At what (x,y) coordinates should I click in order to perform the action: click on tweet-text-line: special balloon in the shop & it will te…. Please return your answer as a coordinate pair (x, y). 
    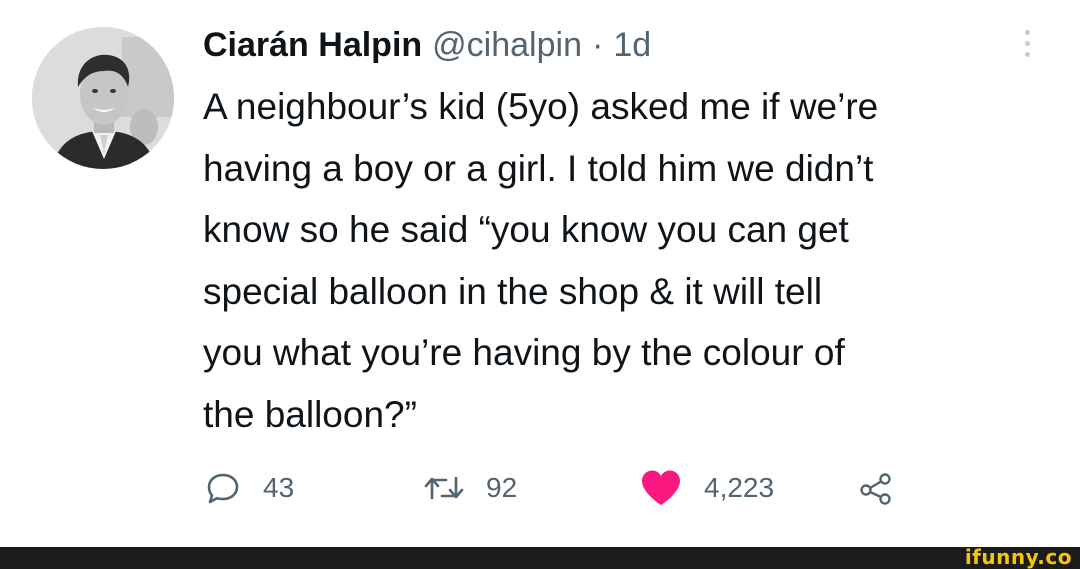
    Looking at the image, I should click on (513, 291).